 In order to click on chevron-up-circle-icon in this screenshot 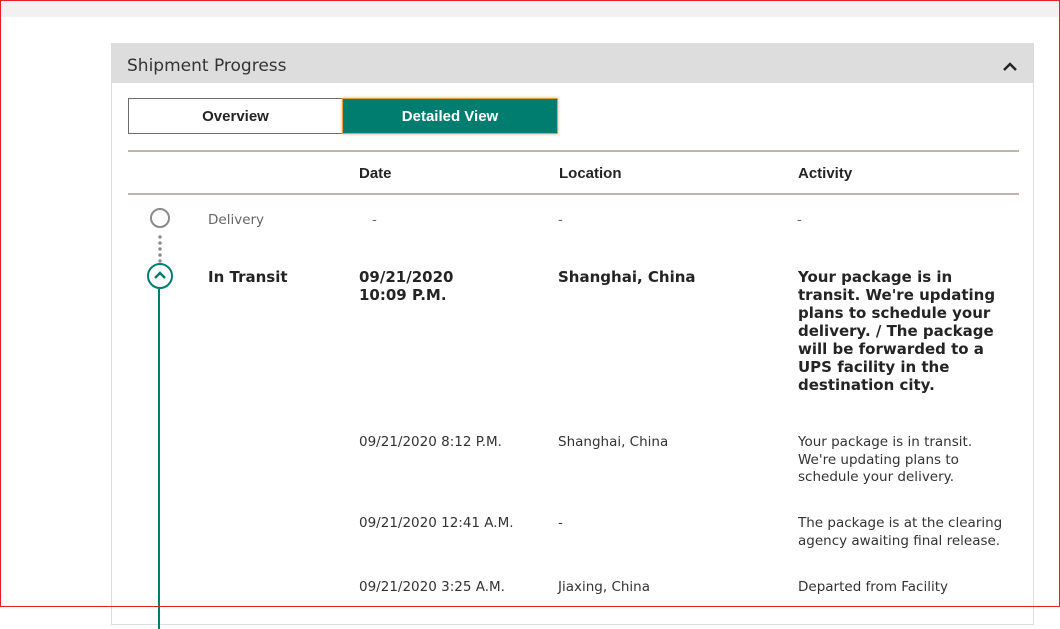, I will do `click(160, 276)`.